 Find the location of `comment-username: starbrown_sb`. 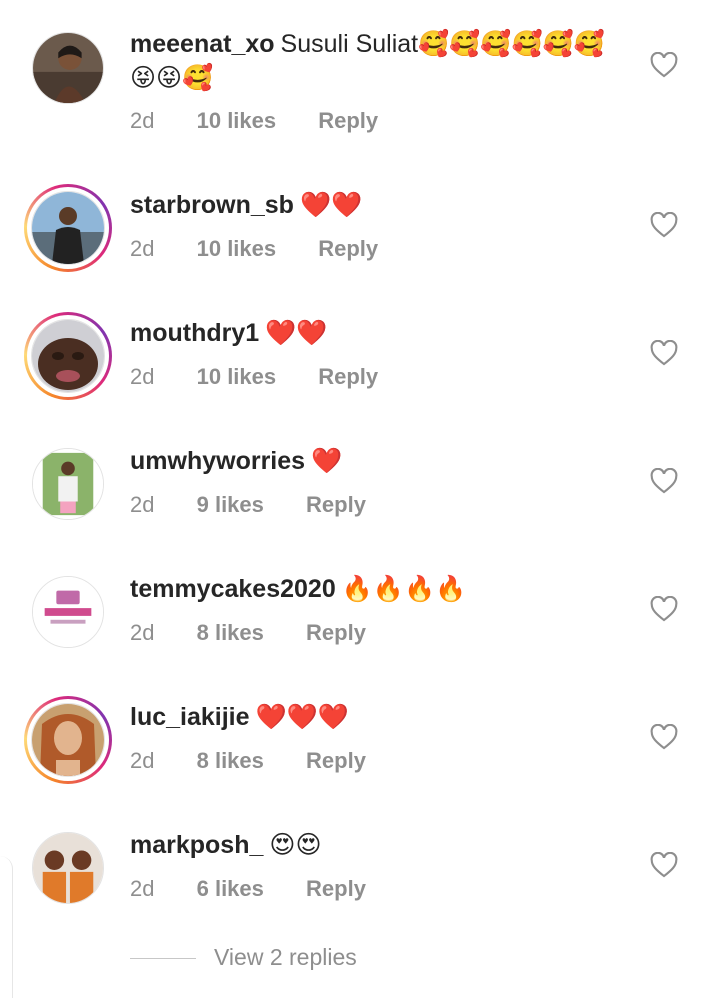

comment-username: starbrown_sb is located at coordinates (212, 205).